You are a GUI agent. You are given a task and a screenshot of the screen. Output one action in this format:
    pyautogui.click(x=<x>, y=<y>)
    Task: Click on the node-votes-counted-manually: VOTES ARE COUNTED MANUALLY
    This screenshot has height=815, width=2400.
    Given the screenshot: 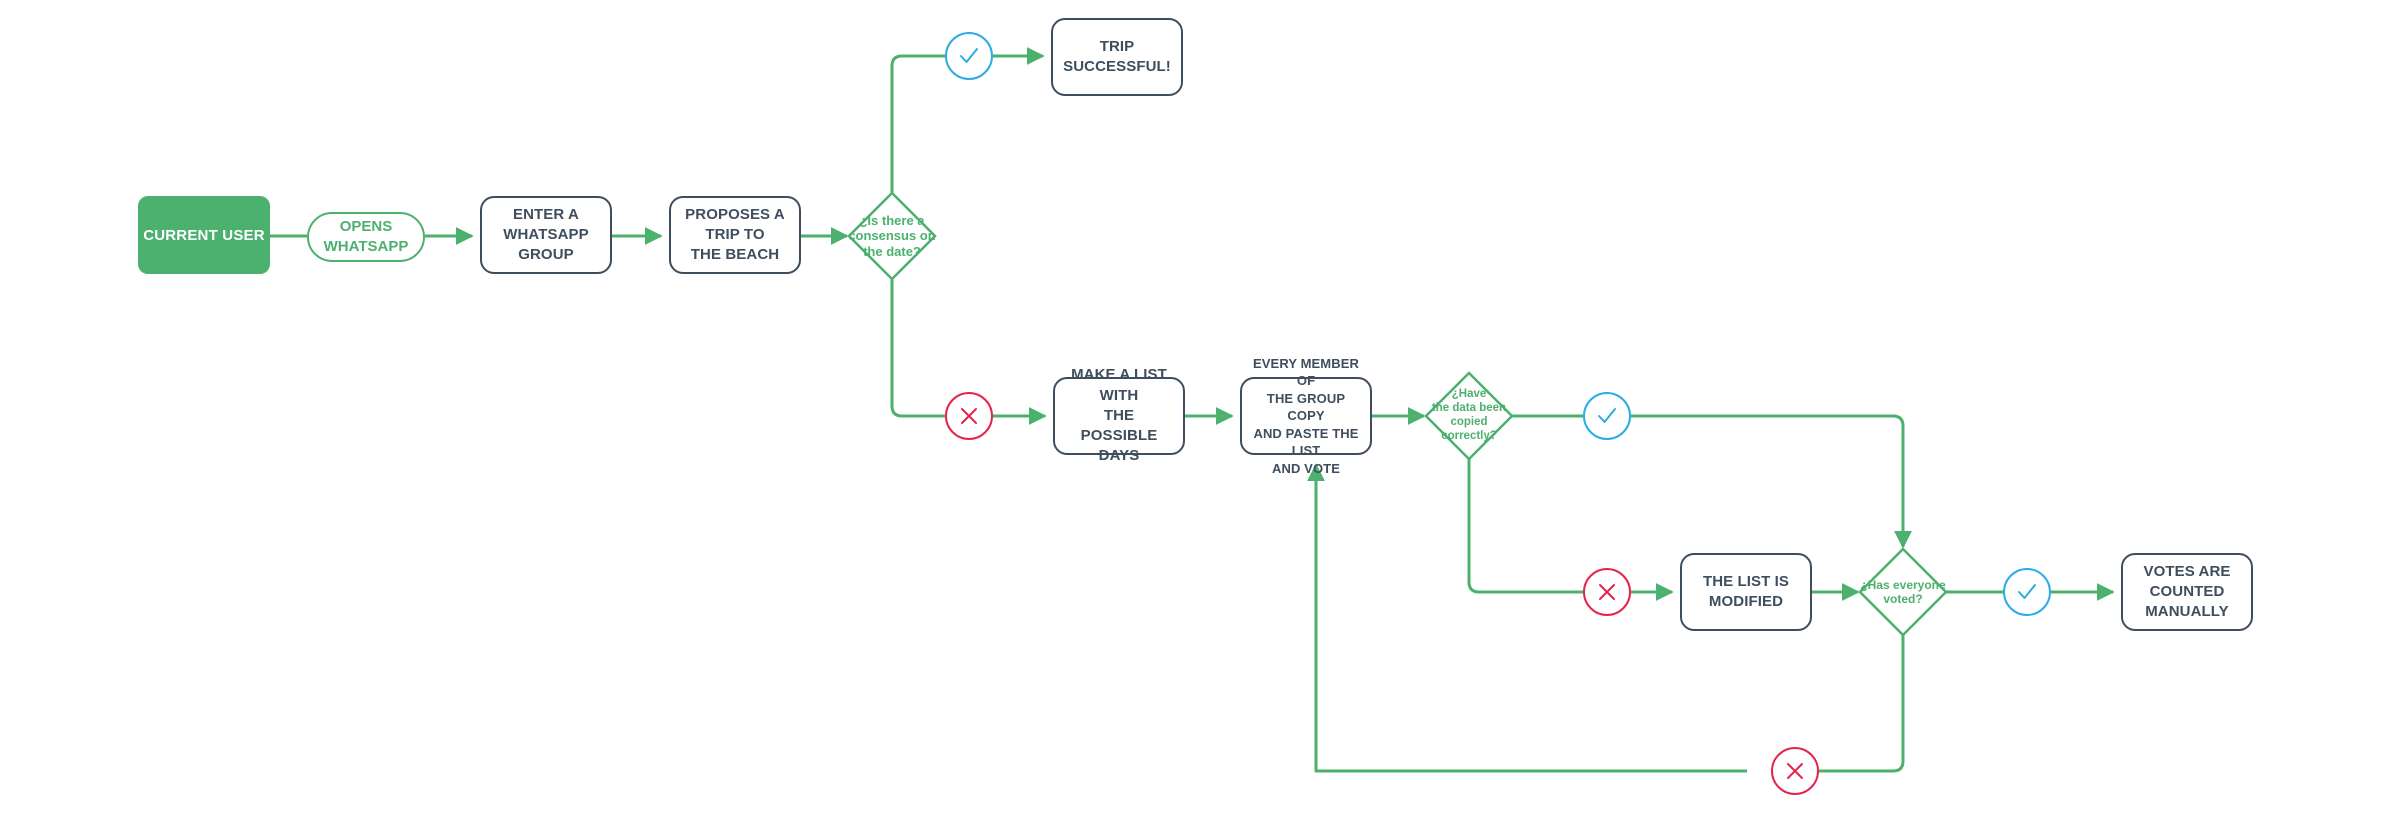 What is the action you would take?
    pyautogui.click(x=2187, y=592)
    